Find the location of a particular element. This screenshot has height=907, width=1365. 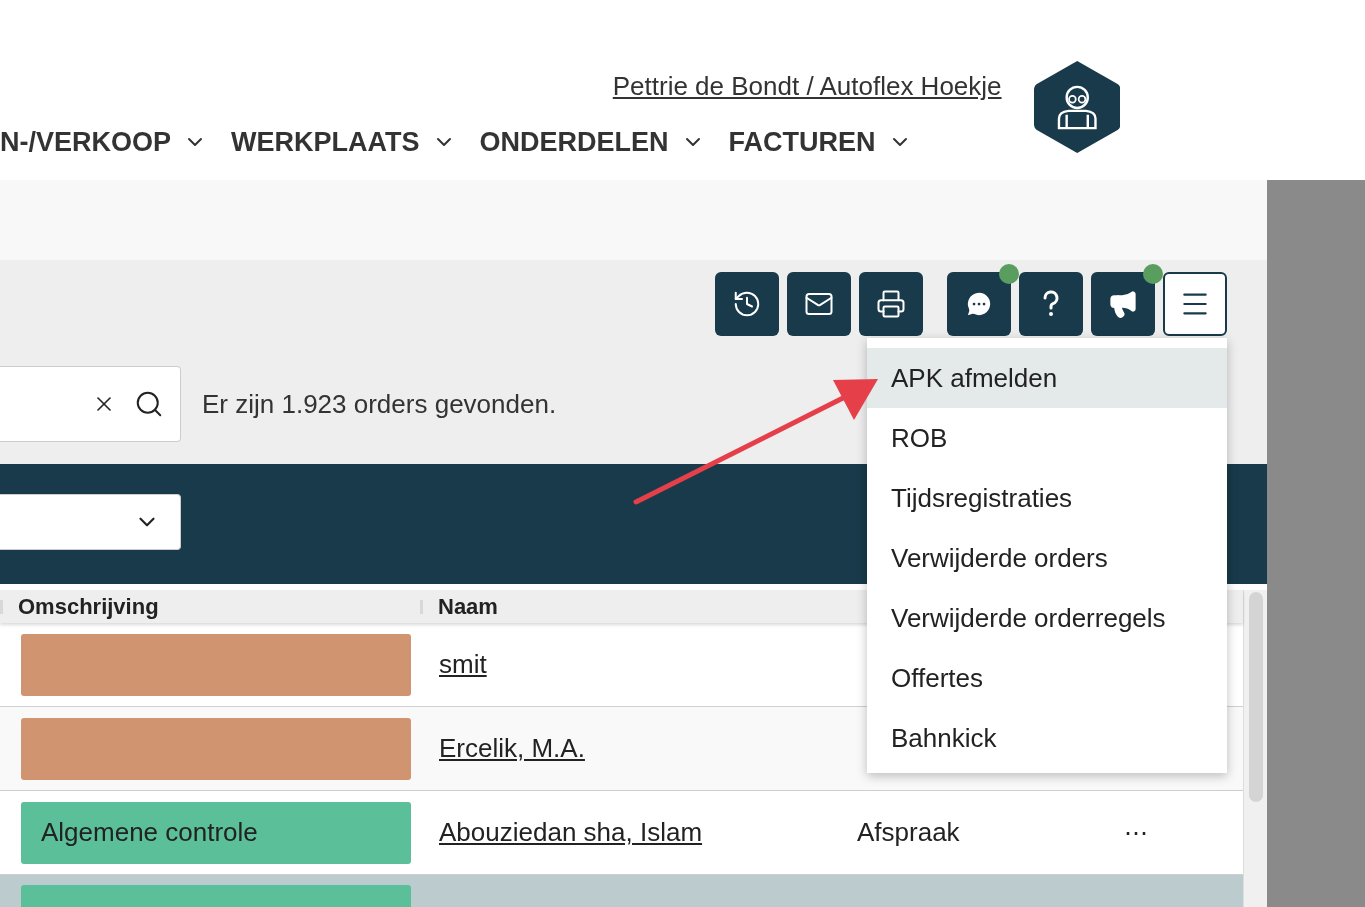

chat-icon is located at coordinates (979, 304).